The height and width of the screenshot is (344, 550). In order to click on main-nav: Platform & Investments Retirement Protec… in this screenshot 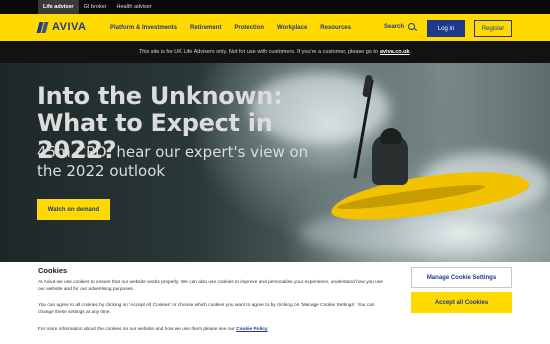, I will do `click(237, 27)`.